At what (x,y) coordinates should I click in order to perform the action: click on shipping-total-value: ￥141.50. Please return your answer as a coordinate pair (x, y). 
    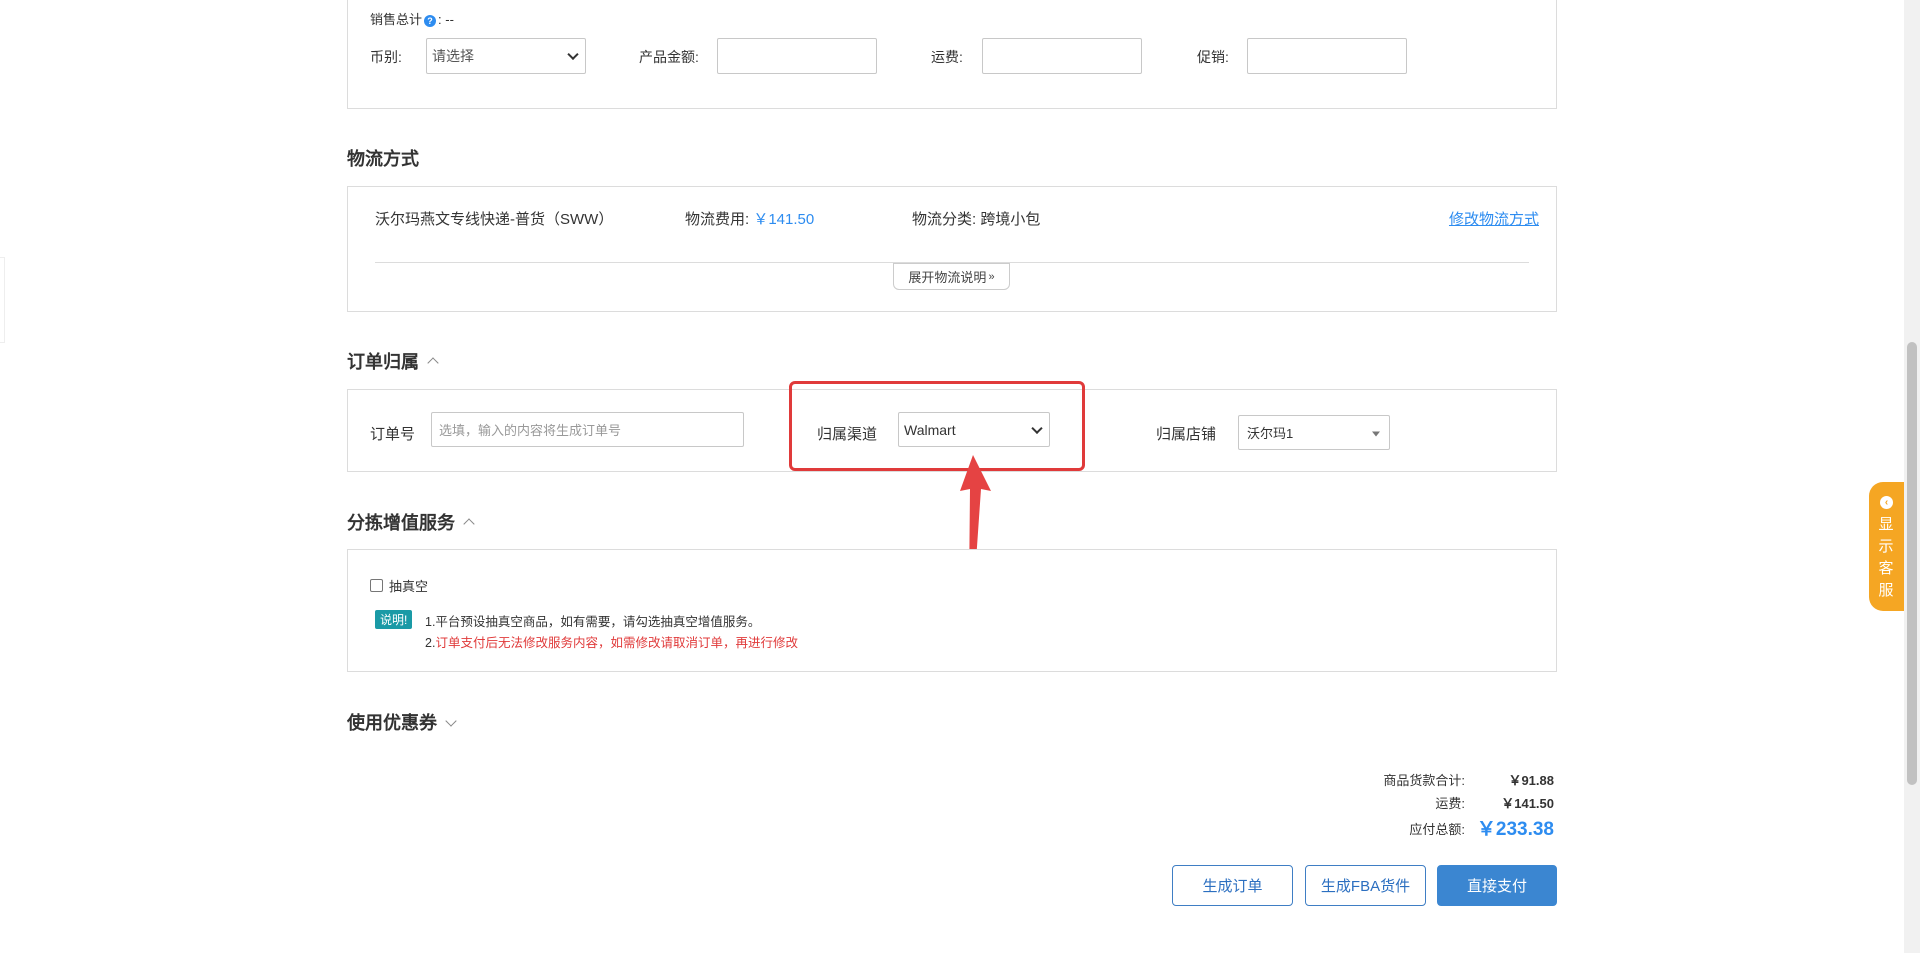
    Looking at the image, I should click on (1527, 803).